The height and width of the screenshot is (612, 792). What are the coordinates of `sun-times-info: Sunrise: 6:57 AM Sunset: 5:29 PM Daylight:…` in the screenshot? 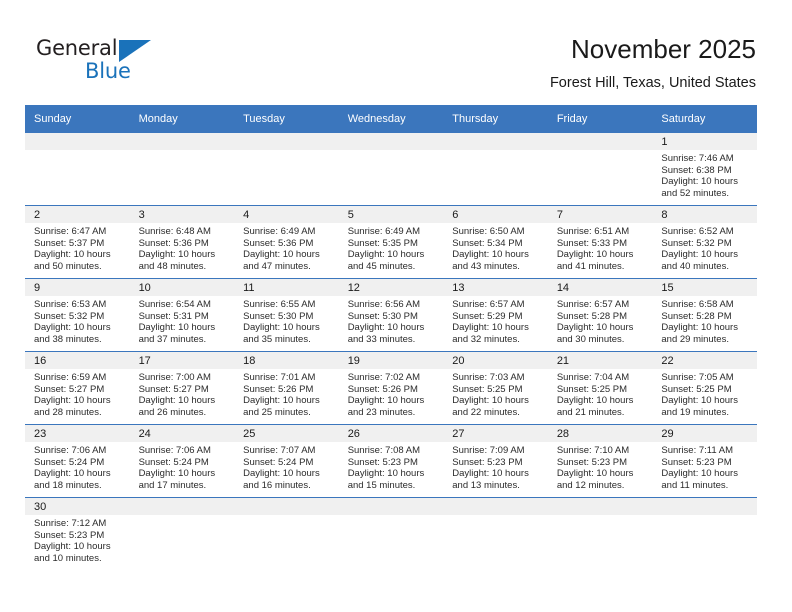 It's located at (495, 320).